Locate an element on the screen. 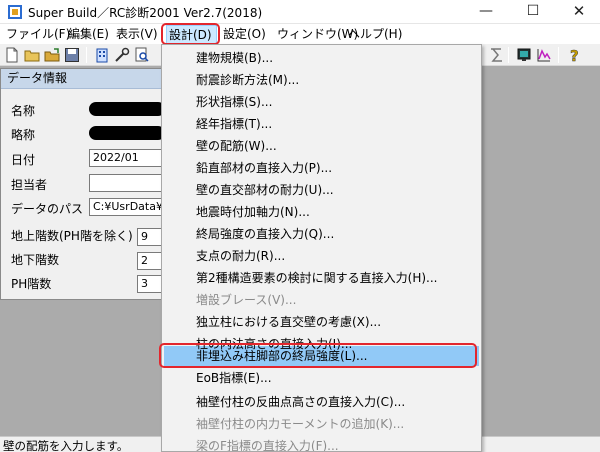 This screenshot has width=600, height=452. help-icon: ? is located at coordinates (574, 56).